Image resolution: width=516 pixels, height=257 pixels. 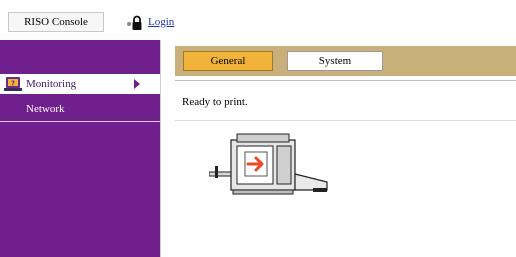 I want to click on login-link: Login, so click(x=161, y=22).